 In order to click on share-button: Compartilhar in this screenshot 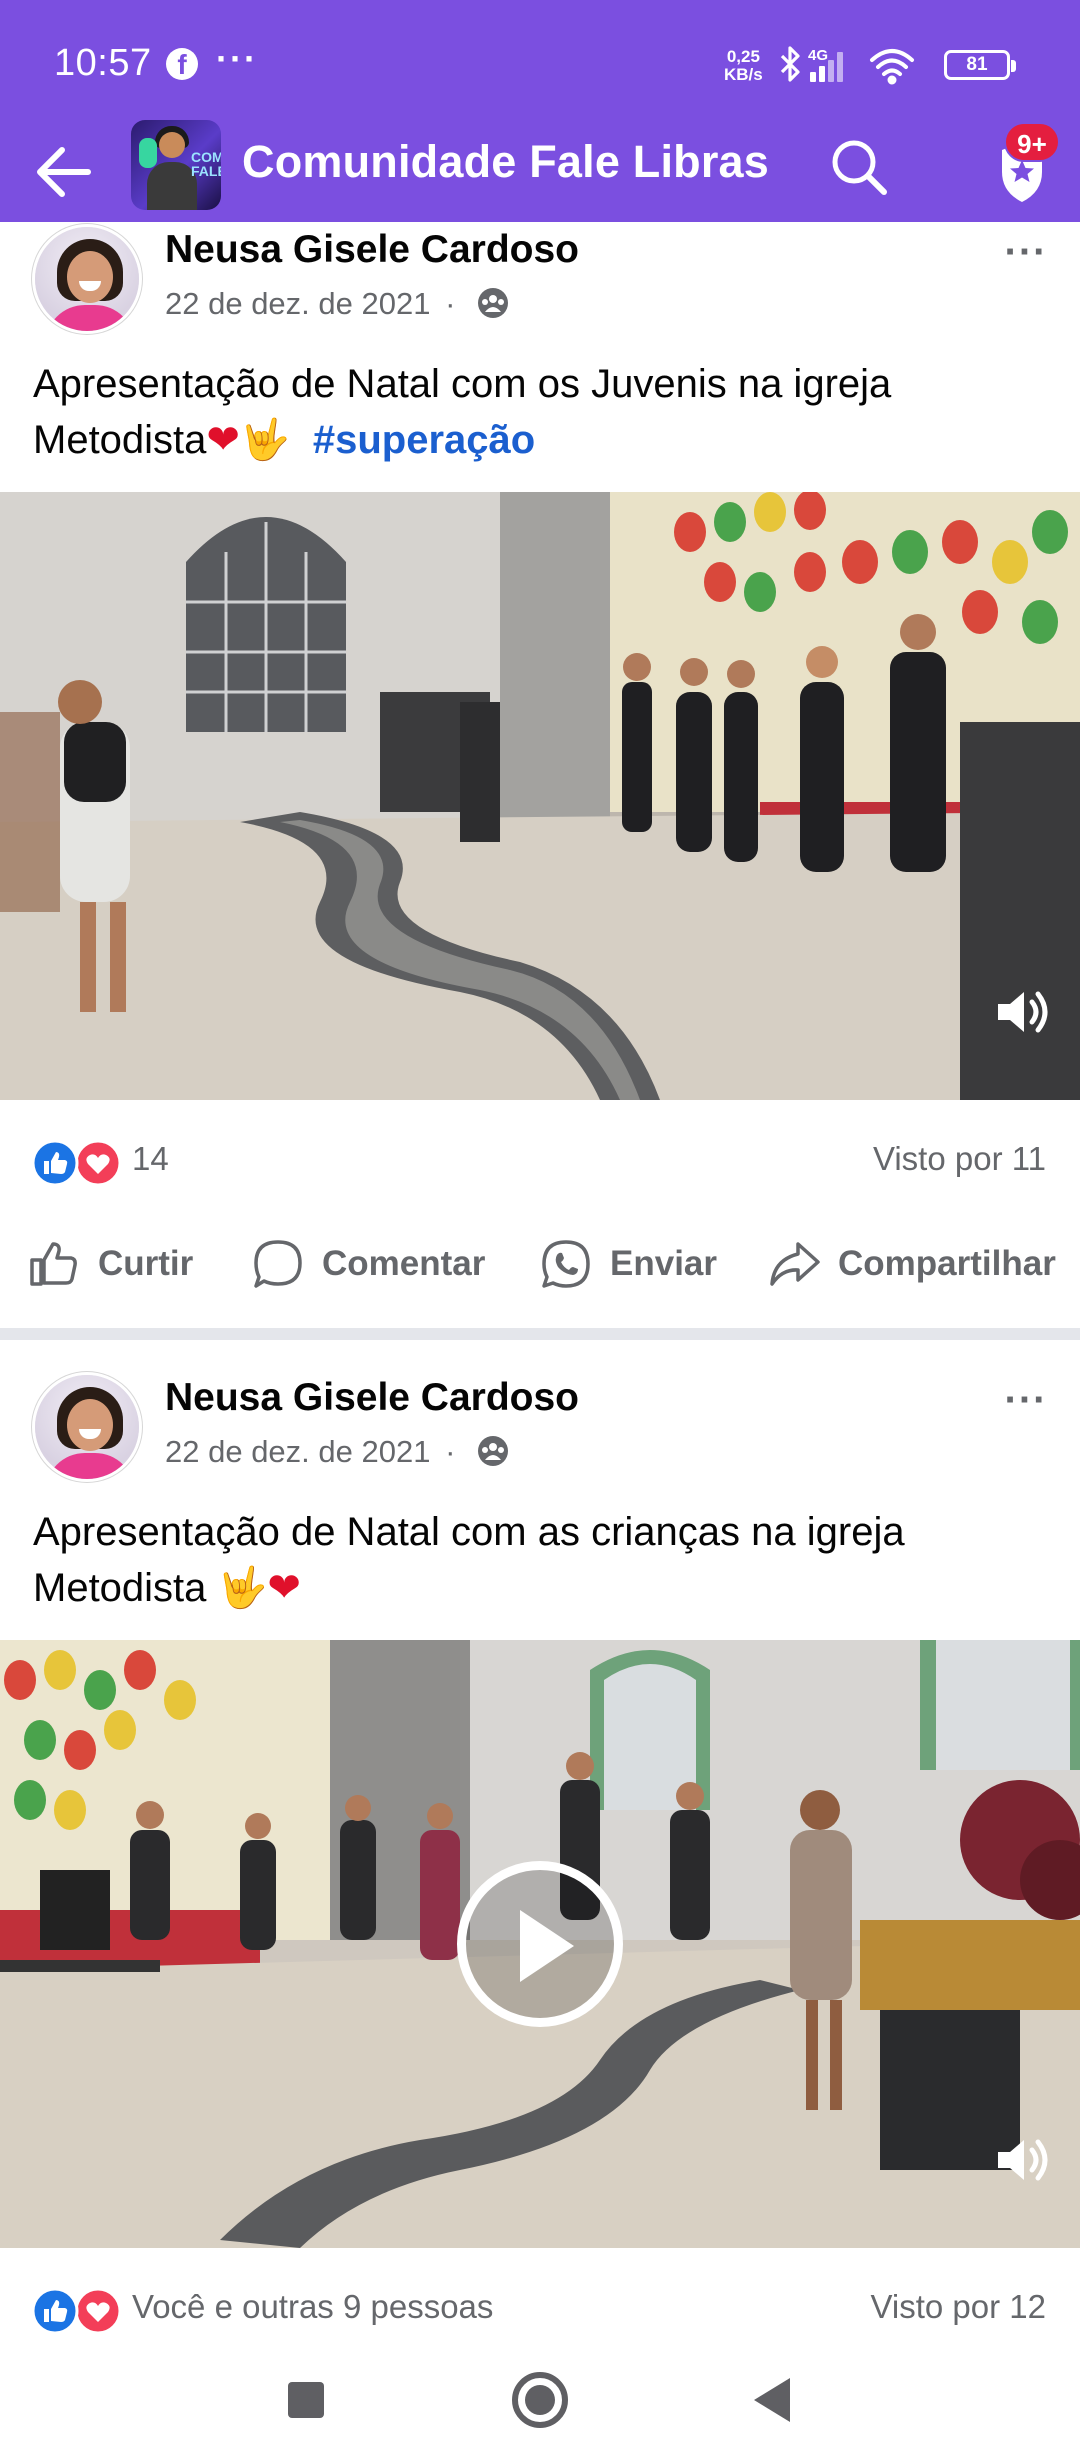, I will do `click(911, 1264)`.